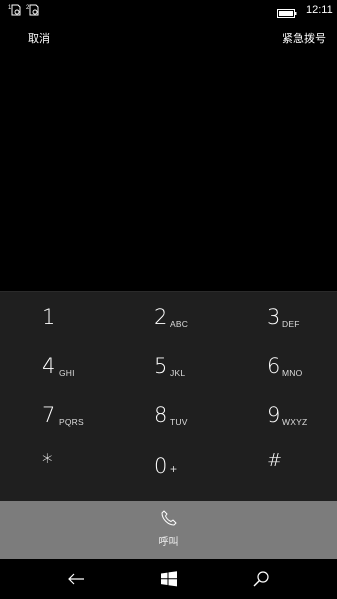  I want to click on status-time: 12:11, so click(319, 10).